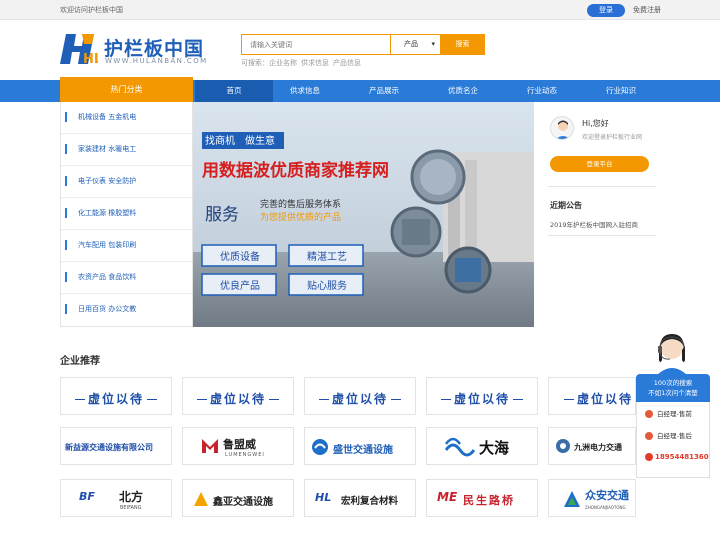  What do you see at coordinates (607, 495) in the screenshot?
I see `company-name: 众安交通` at bounding box center [607, 495].